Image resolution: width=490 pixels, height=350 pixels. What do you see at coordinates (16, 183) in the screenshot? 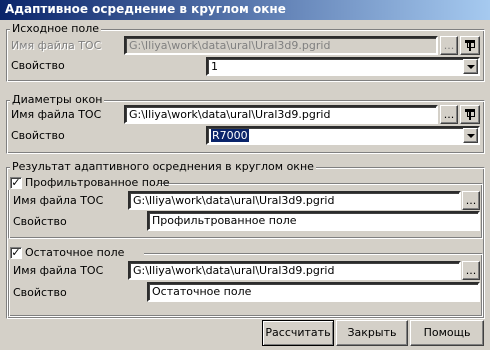
I see `filtered-checkbox: ✓` at bounding box center [16, 183].